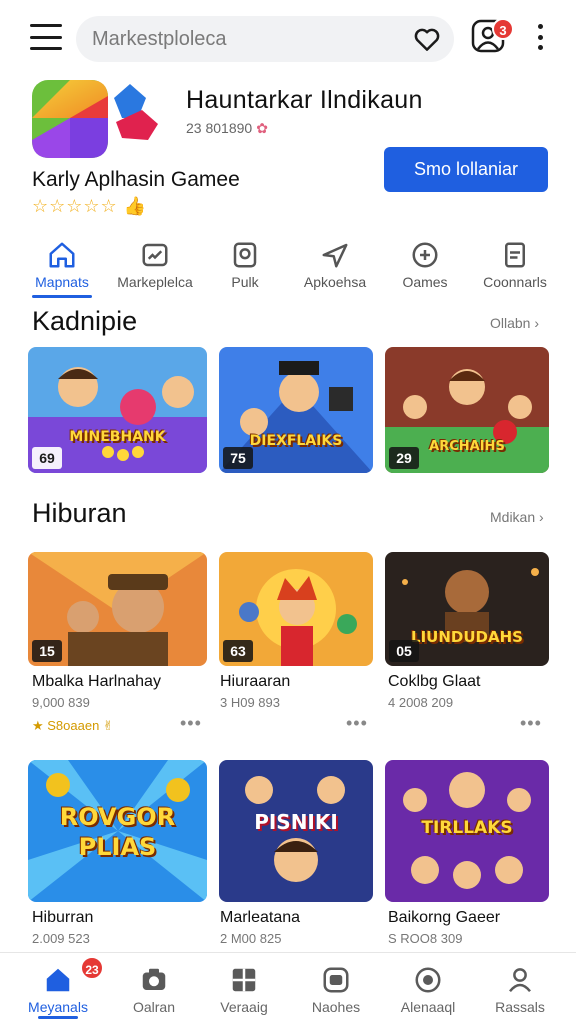  I want to click on nav-oalran: Oalran, so click(154, 988).